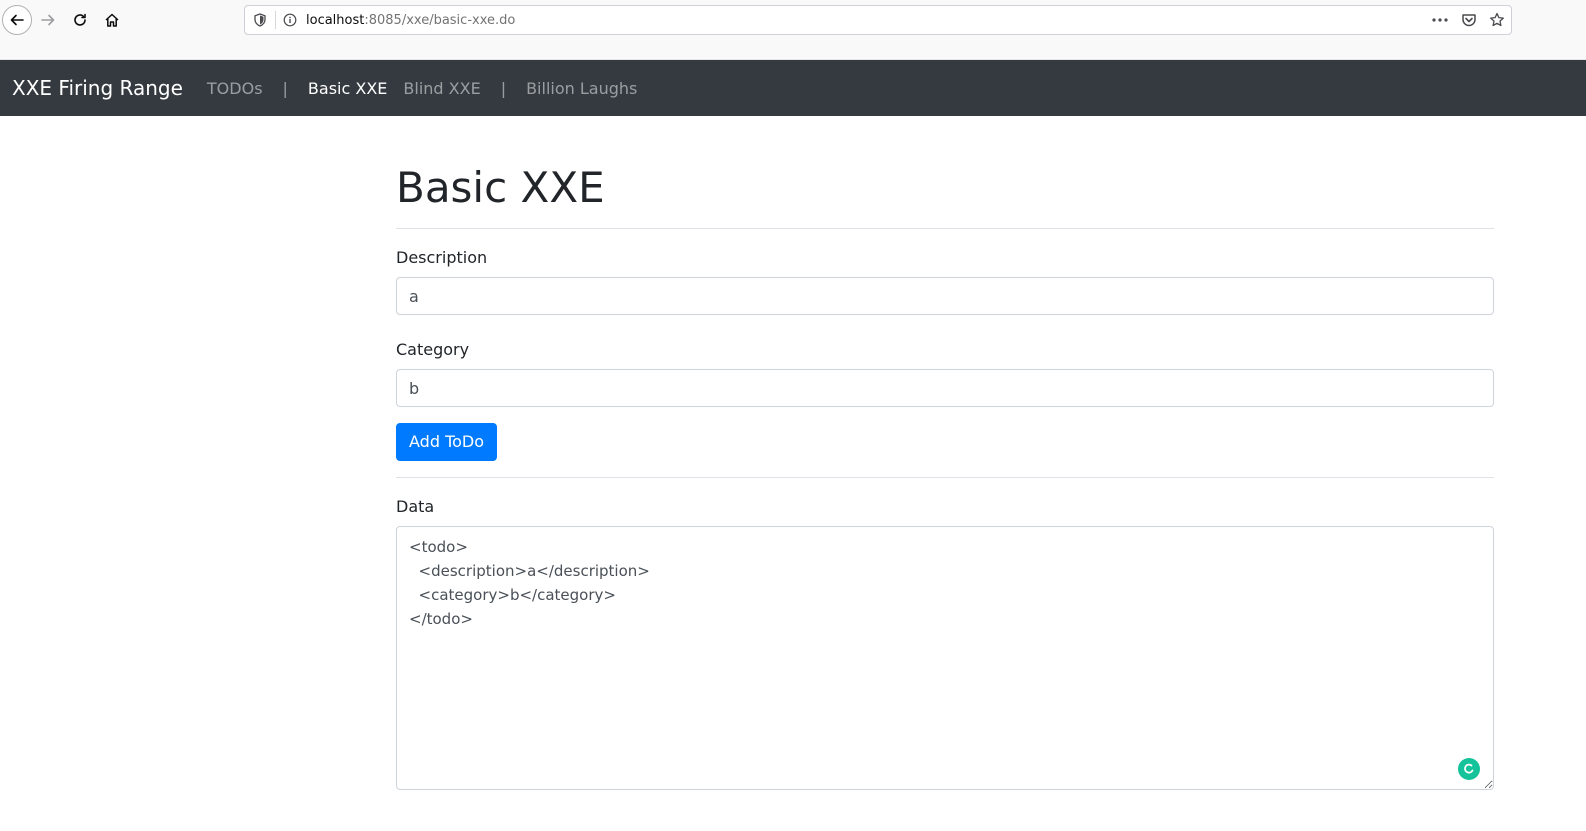 The image size is (1586, 831). What do you see at coordinates (447, 442) in the screenshot?
I see `add-todo-button: Add ToDo` at bounding box center [447, 442].